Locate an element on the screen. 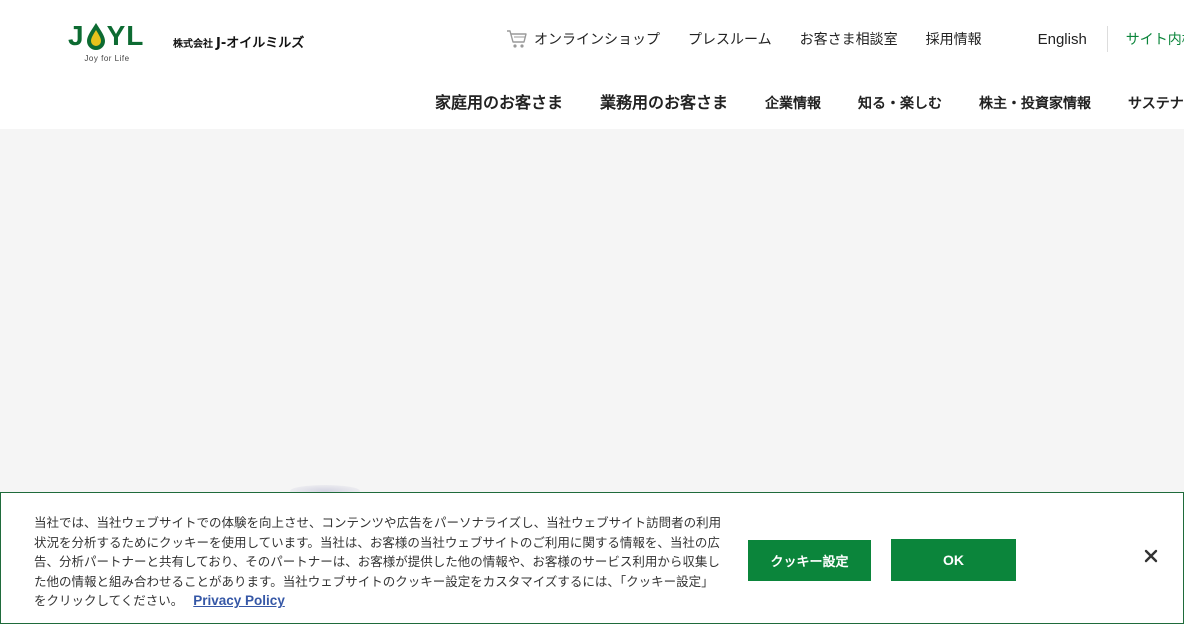 Image resolution: width=1184 pixels, height=624 pixels. util-link-customer-center: お客さま相談室 is located at coordinates (849, 39).